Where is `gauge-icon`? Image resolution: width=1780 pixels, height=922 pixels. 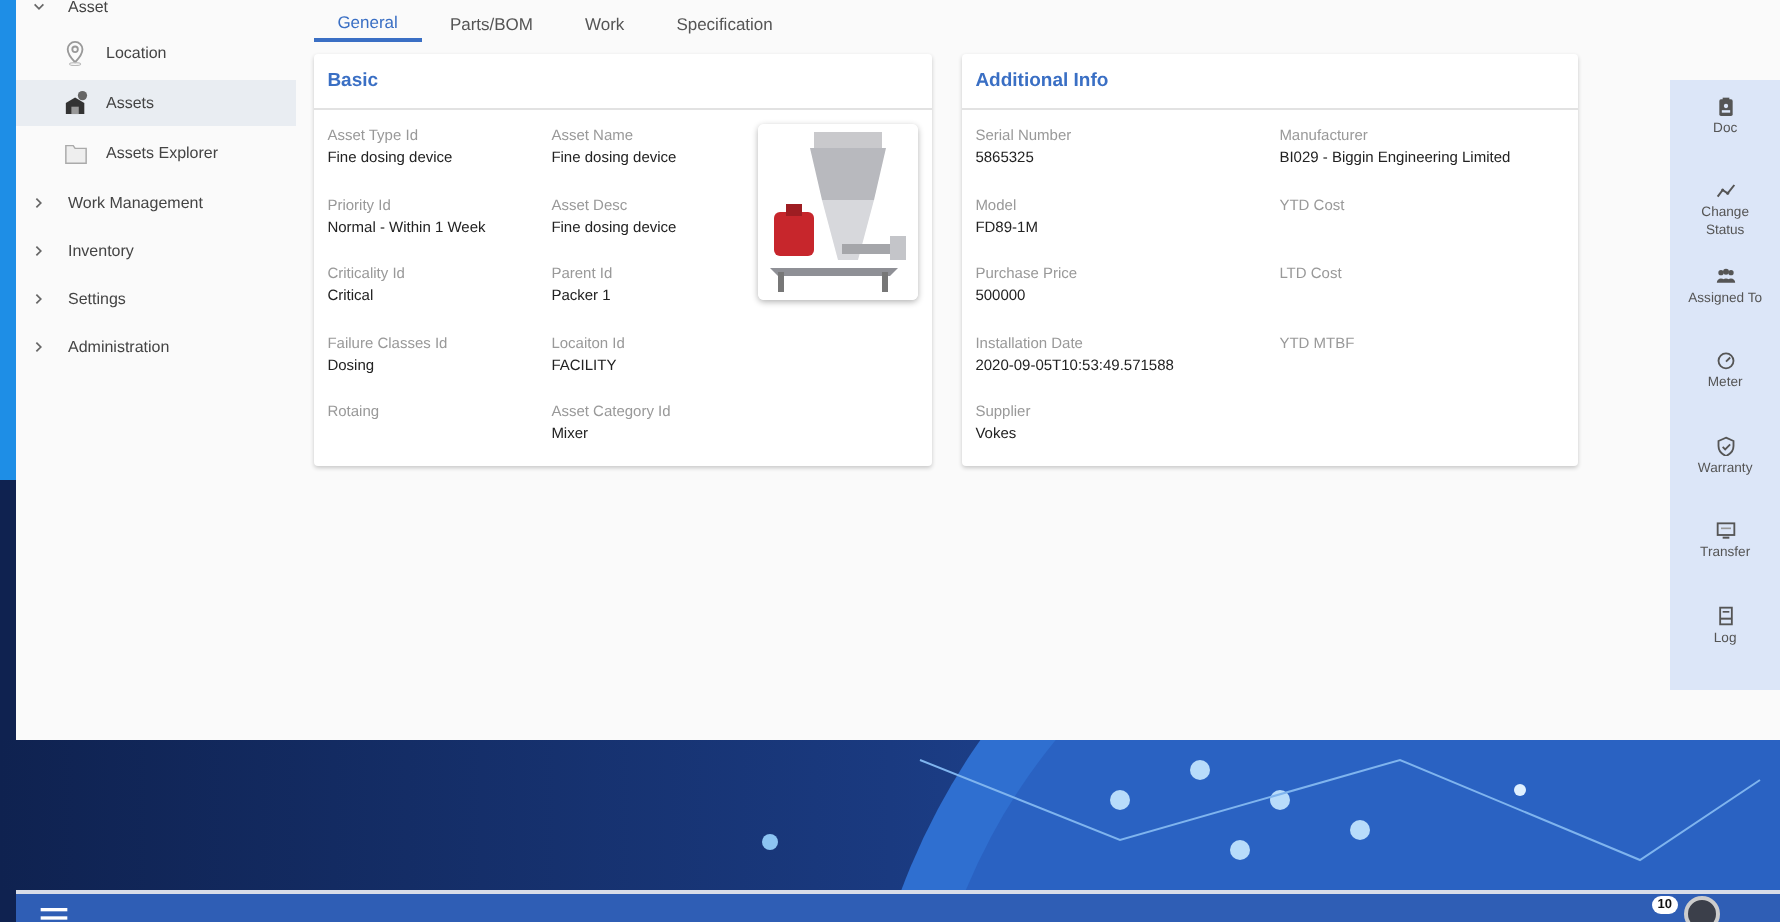
gauge-icon is located at coordinates (1725, 360).